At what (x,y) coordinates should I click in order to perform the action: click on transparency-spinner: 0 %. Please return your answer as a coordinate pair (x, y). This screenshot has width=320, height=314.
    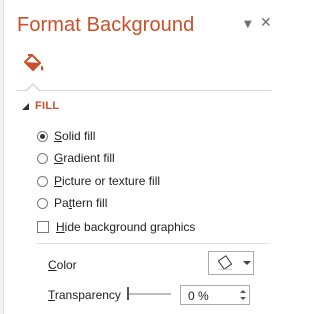
    Looking at the image, I should click on (215, 295).